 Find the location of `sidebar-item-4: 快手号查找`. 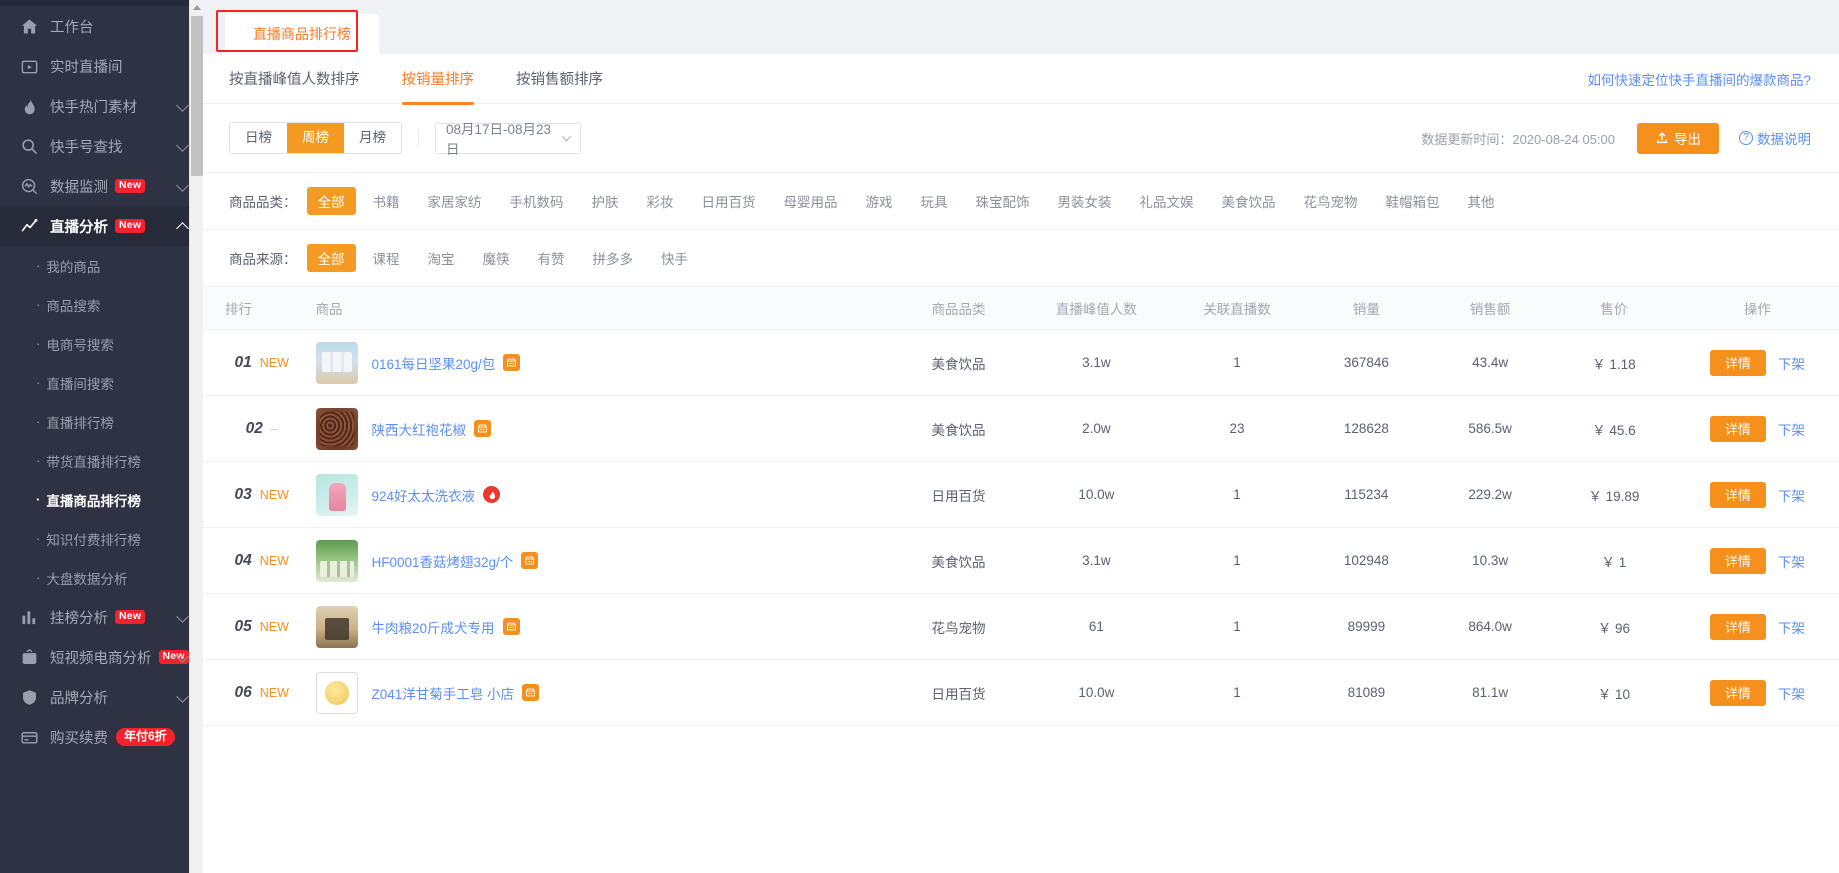

sidebar-item-4: 快手号查找 is located at coordinates (101, 146).